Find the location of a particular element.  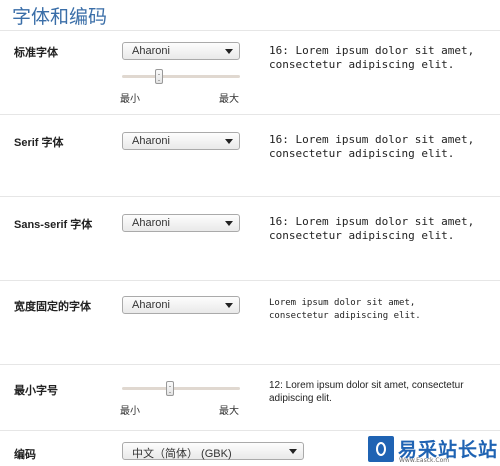

standard-font-label: 标准字体 is located at coordinates (36, 53).